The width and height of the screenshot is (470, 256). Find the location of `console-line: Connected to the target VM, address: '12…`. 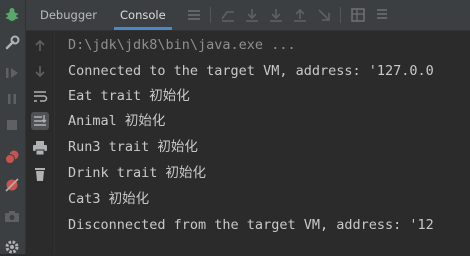

console-line: Connected to the target VM, address: '12… is located at coordinates (251, 71).